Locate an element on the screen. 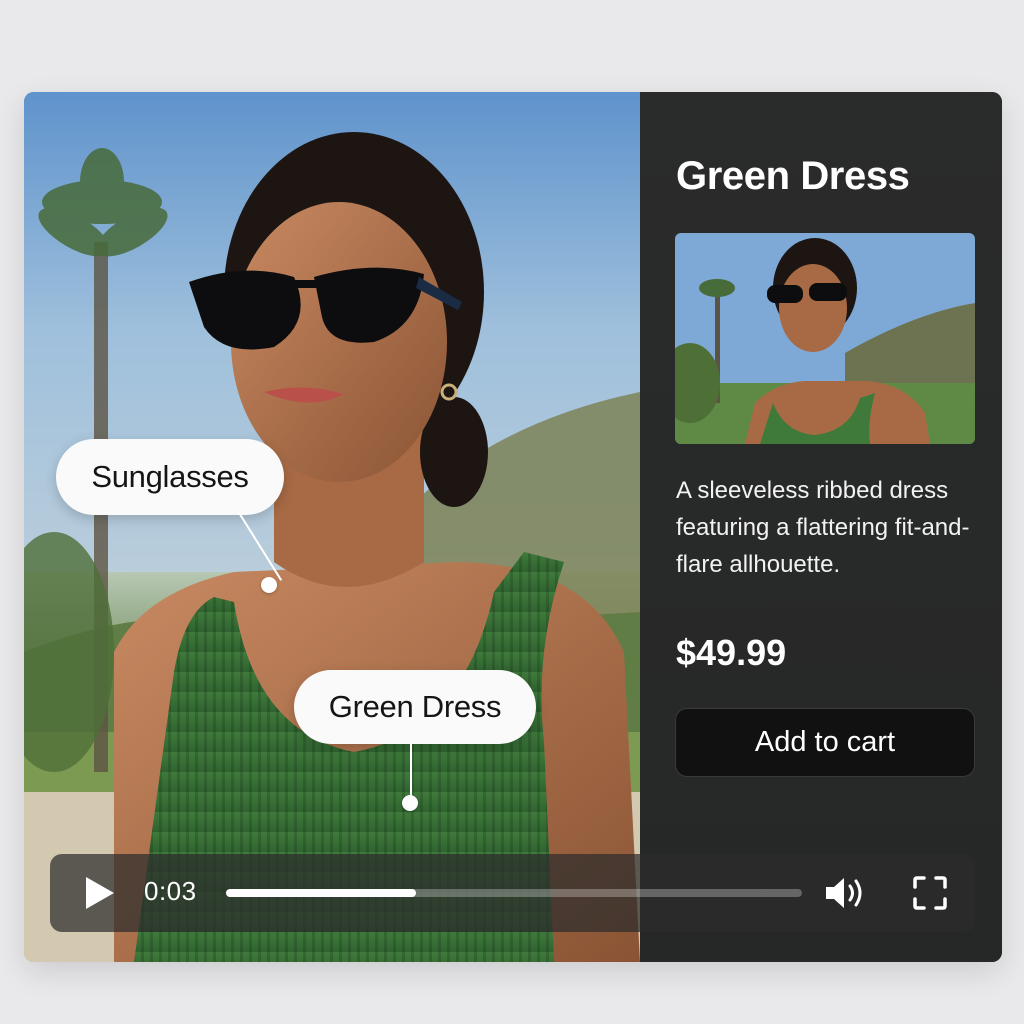  product-title: Green Dress is located at coordinates (793, 176).